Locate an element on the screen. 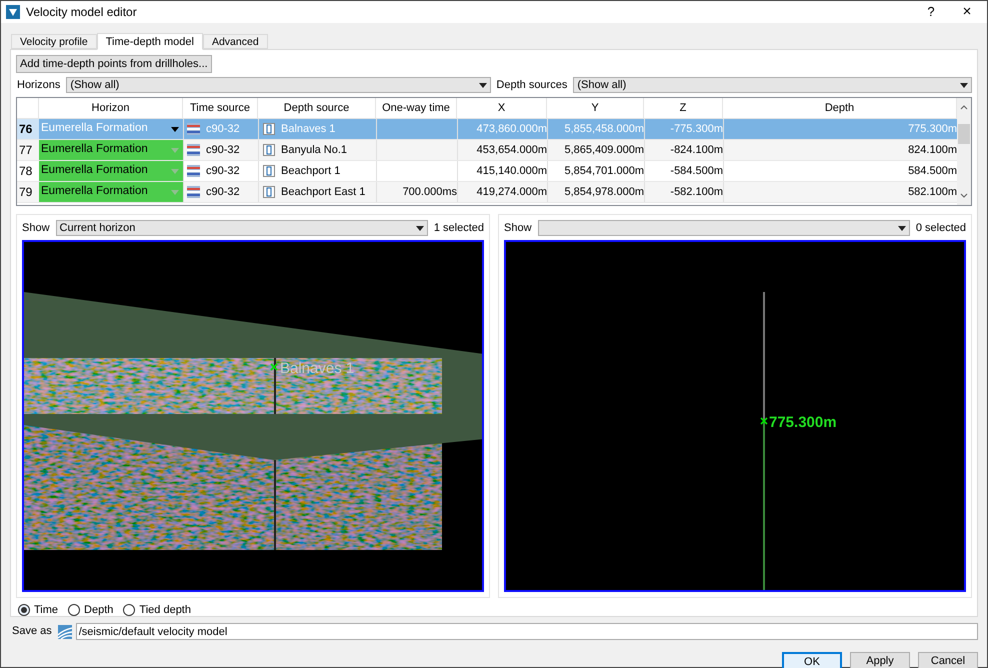 Image resolution: width=988 pixels, height=668 pixels. table-row: 76 Eumerella Formation c90-32 Balnaves 1 473,860.000m 5,855,458.000m -775.300m 775.300m is located at coordinates (487, 129).